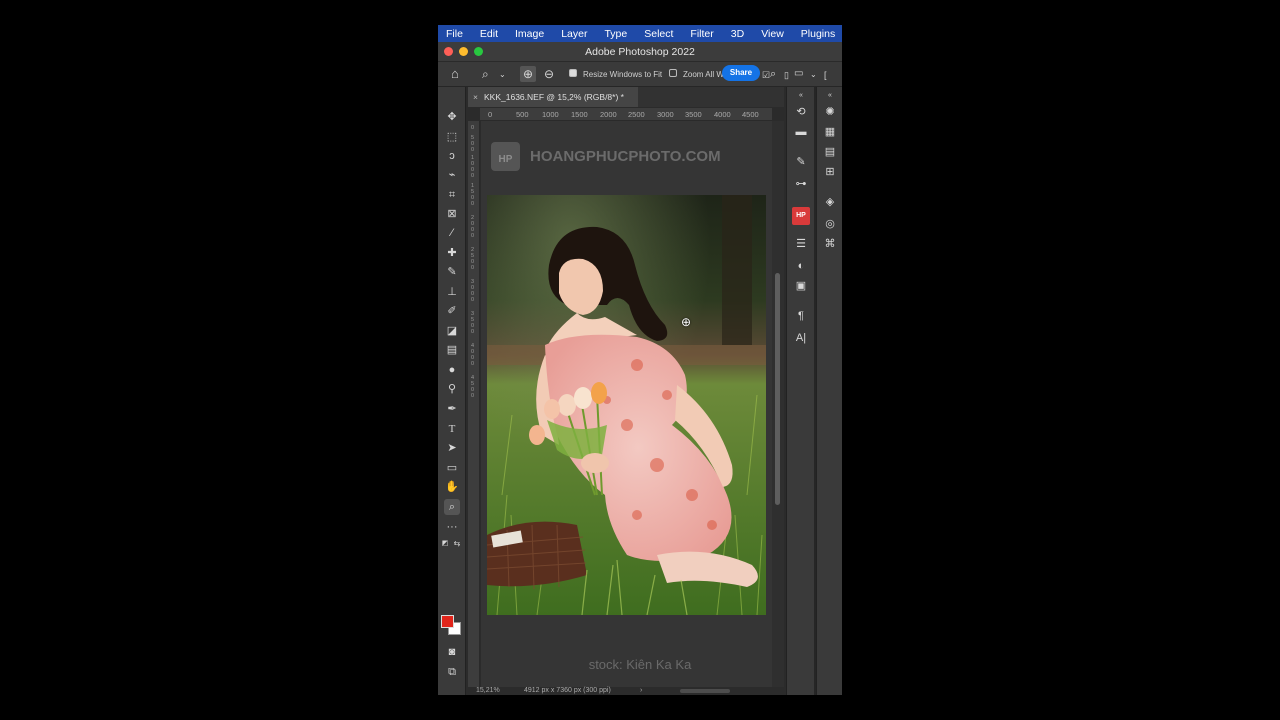 Image resolution: width=1280 pixels, height=720 pixels. What do you see at coordinates (452, 331) in the screenshot?
I see `eraser-tool-icon: ◪` at bounding box center [452, 331].